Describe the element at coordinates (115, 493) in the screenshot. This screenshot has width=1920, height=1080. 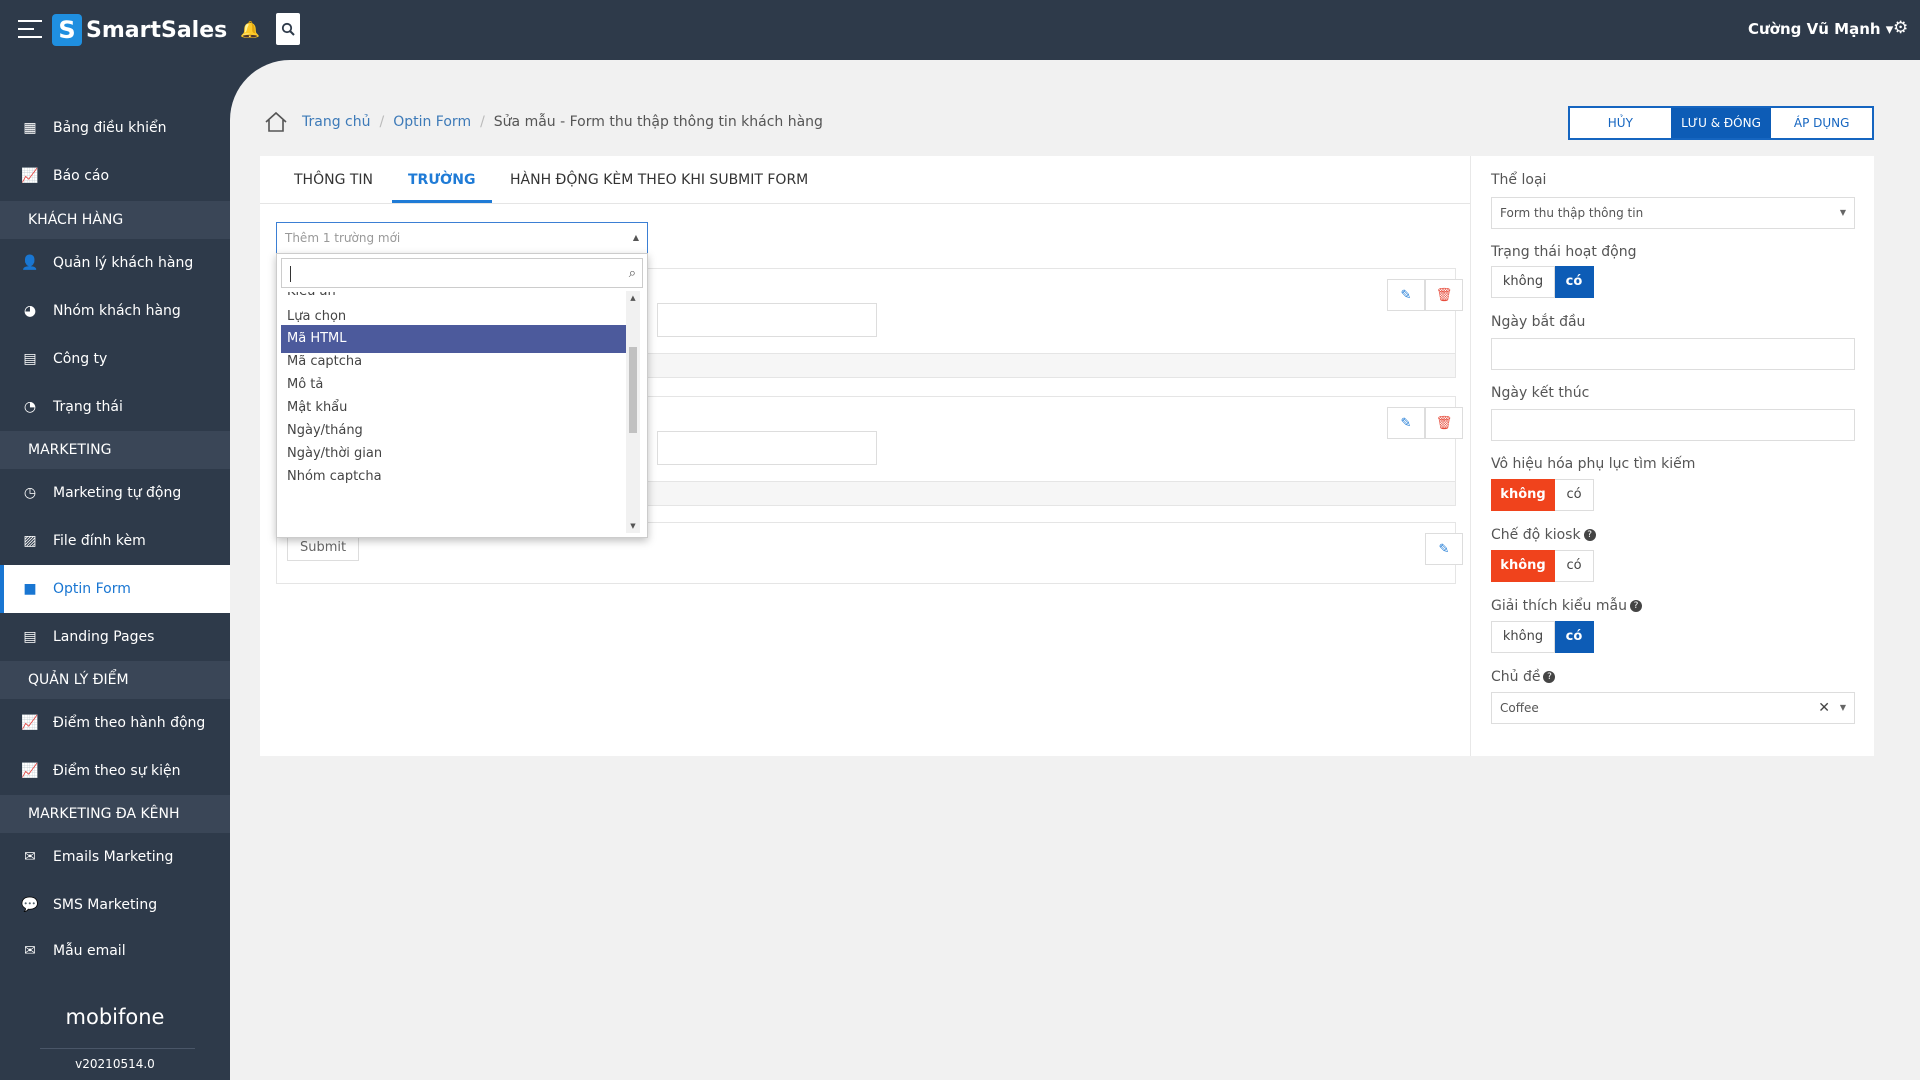
I see `sidebar-item-automation: ◷ Marketing tự động` at that location.